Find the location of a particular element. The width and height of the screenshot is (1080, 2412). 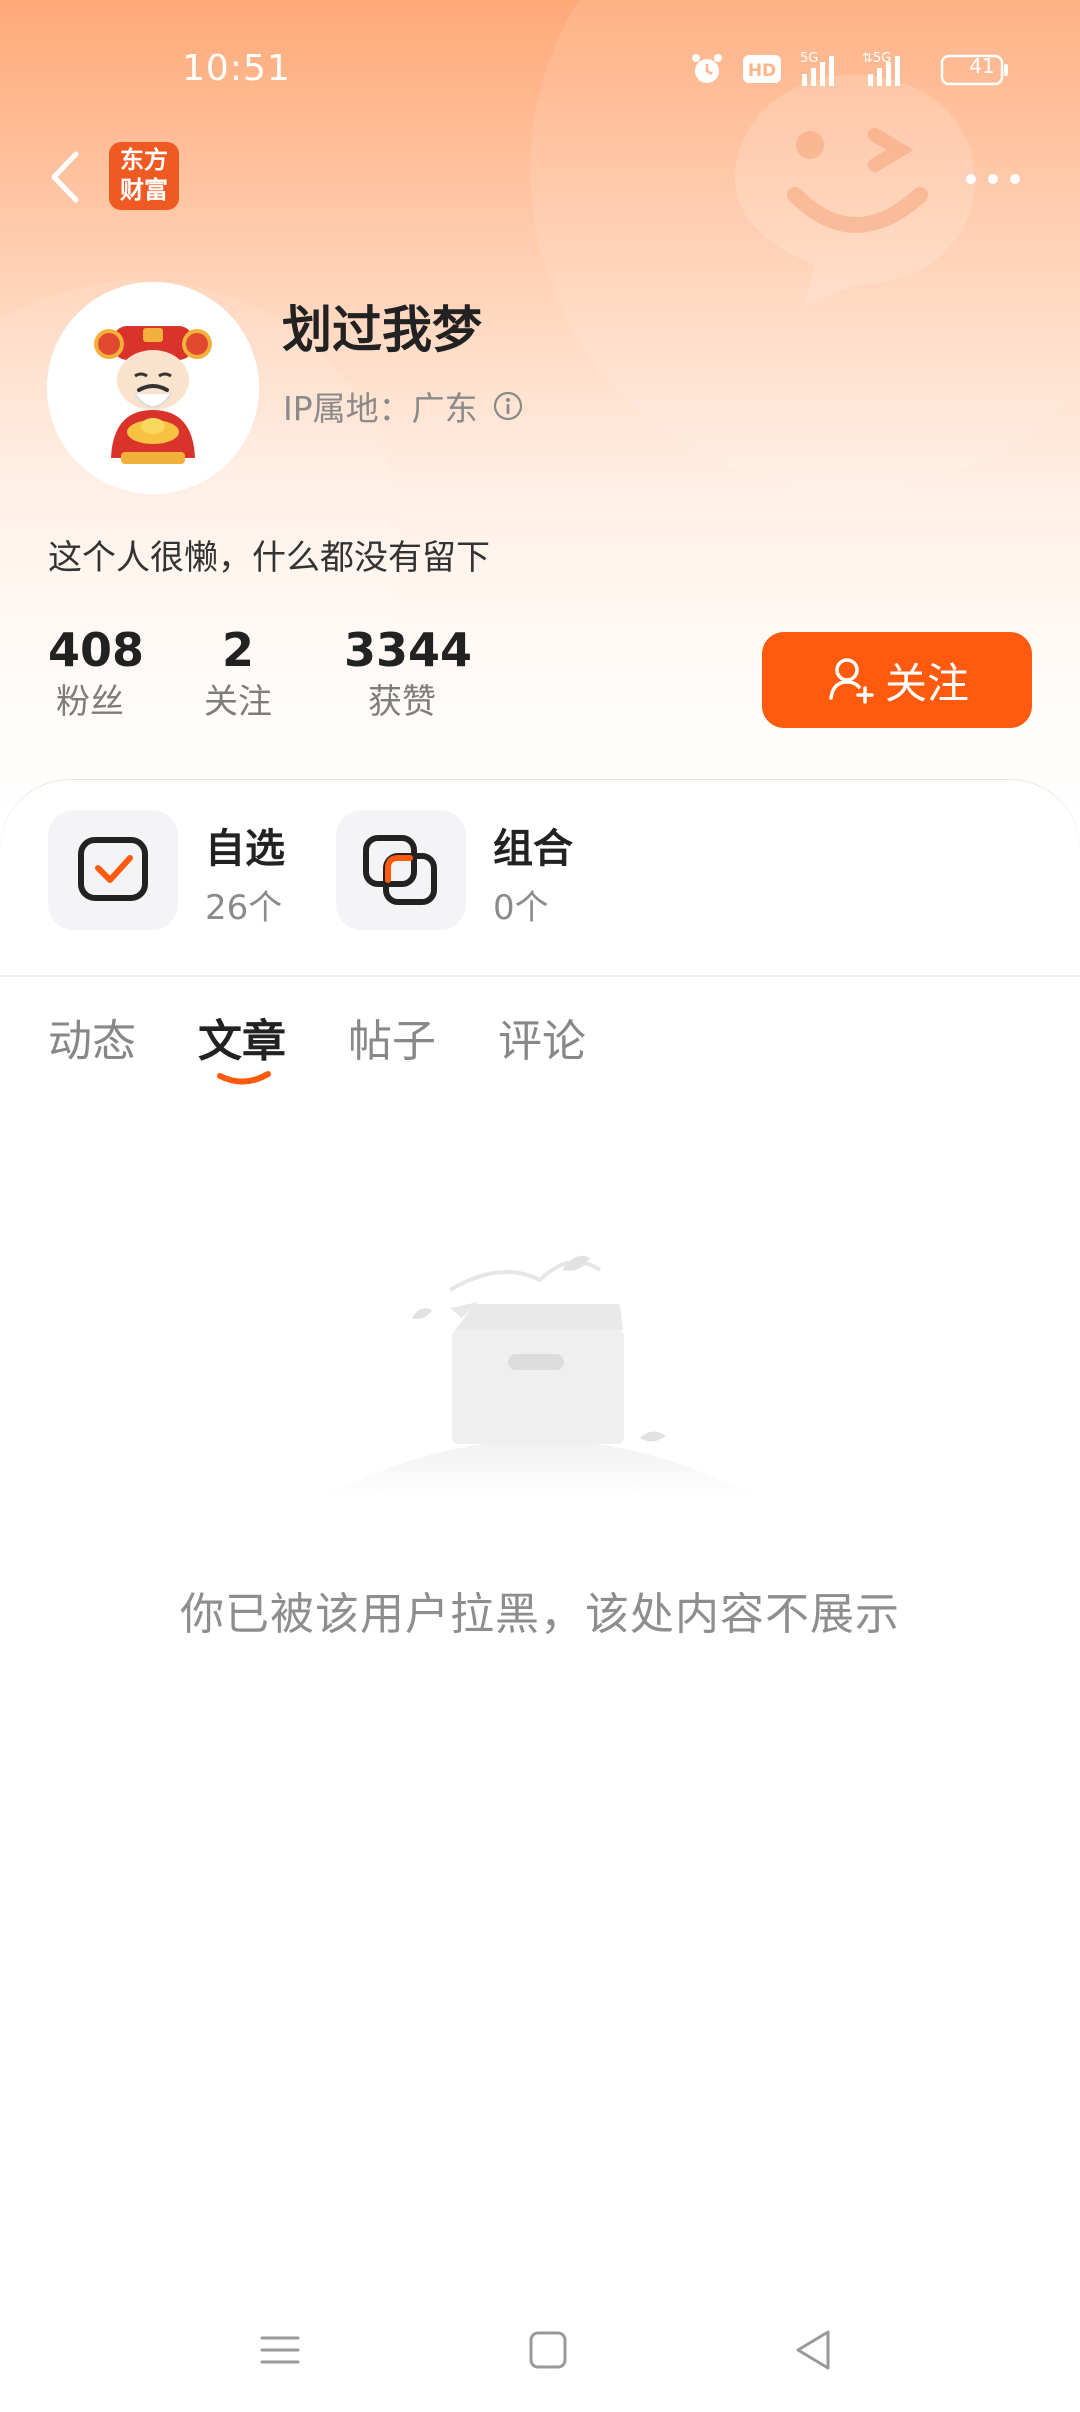

menu-icon is located at coordinates (280, 2350).